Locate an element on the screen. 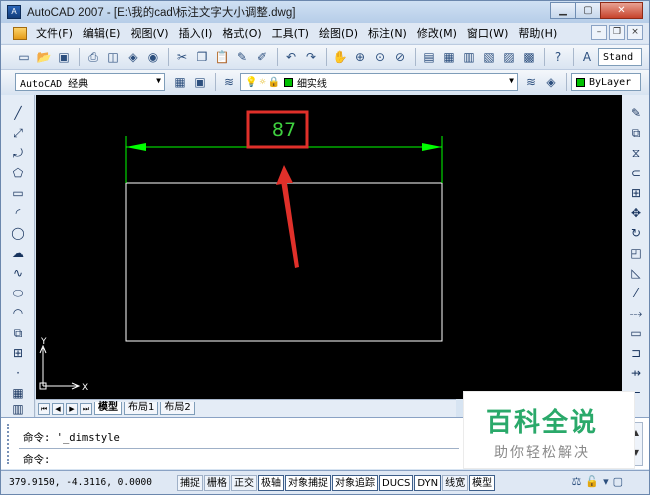 This screenshot has width=650, height=495. grid-toggle: 栅格 is located at coordinates (217, 482).